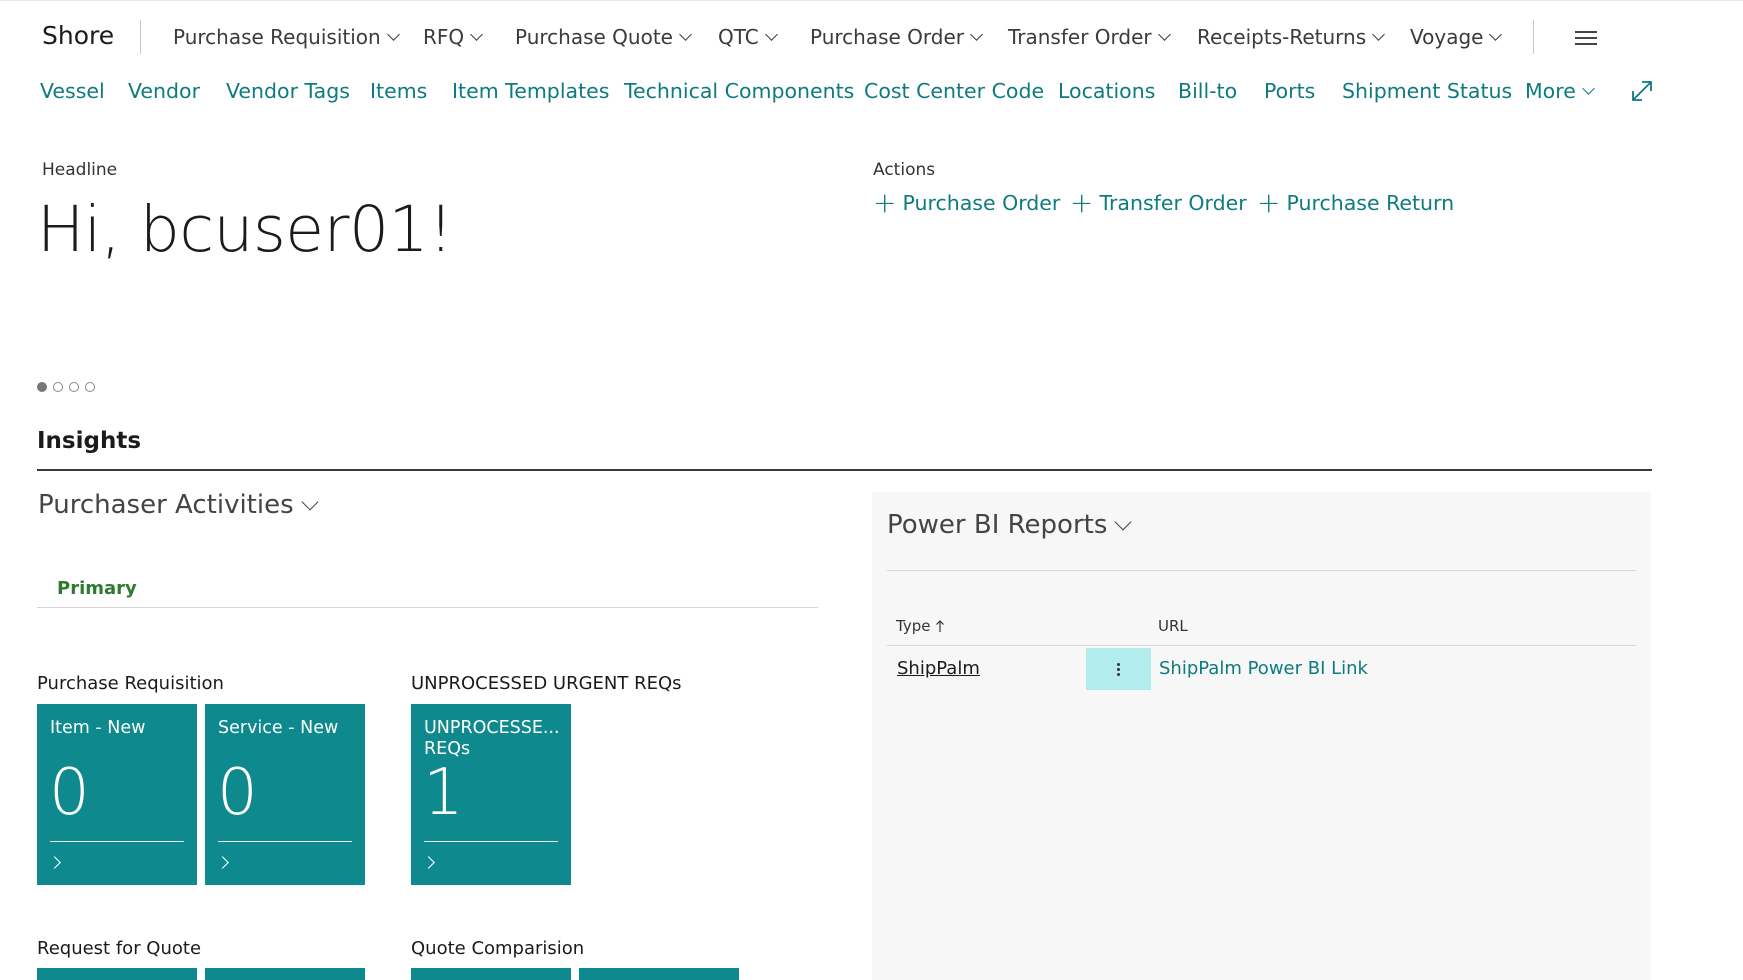  What do you see at coordinates (1173, 626) in the screenshot?
I see `column-header-url: URL` at bounding box center [1173, 626].